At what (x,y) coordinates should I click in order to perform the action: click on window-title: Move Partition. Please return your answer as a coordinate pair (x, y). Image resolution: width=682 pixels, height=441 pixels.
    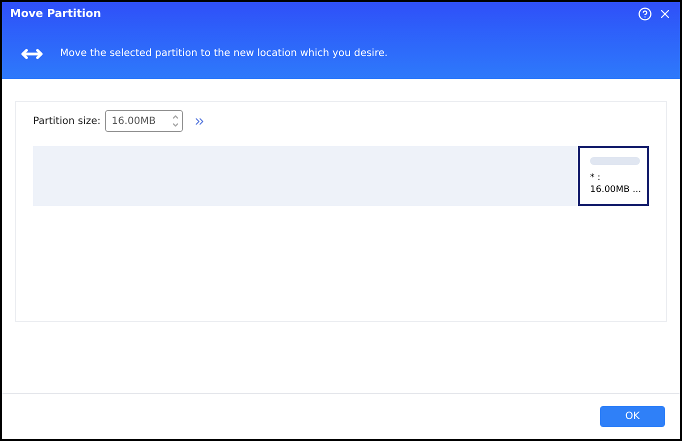
    Looking at the image, I should click on (56, 14).